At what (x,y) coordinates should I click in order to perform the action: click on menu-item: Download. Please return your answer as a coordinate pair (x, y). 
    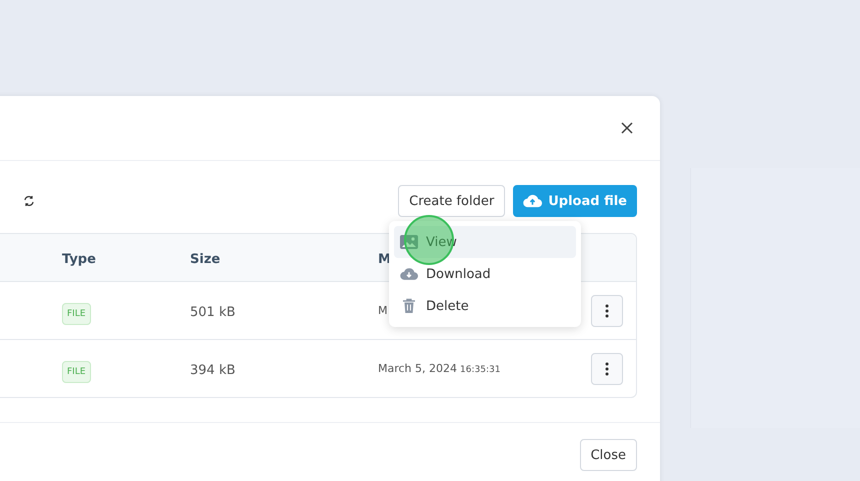
    Looking at the image, I should click on (485, 274).